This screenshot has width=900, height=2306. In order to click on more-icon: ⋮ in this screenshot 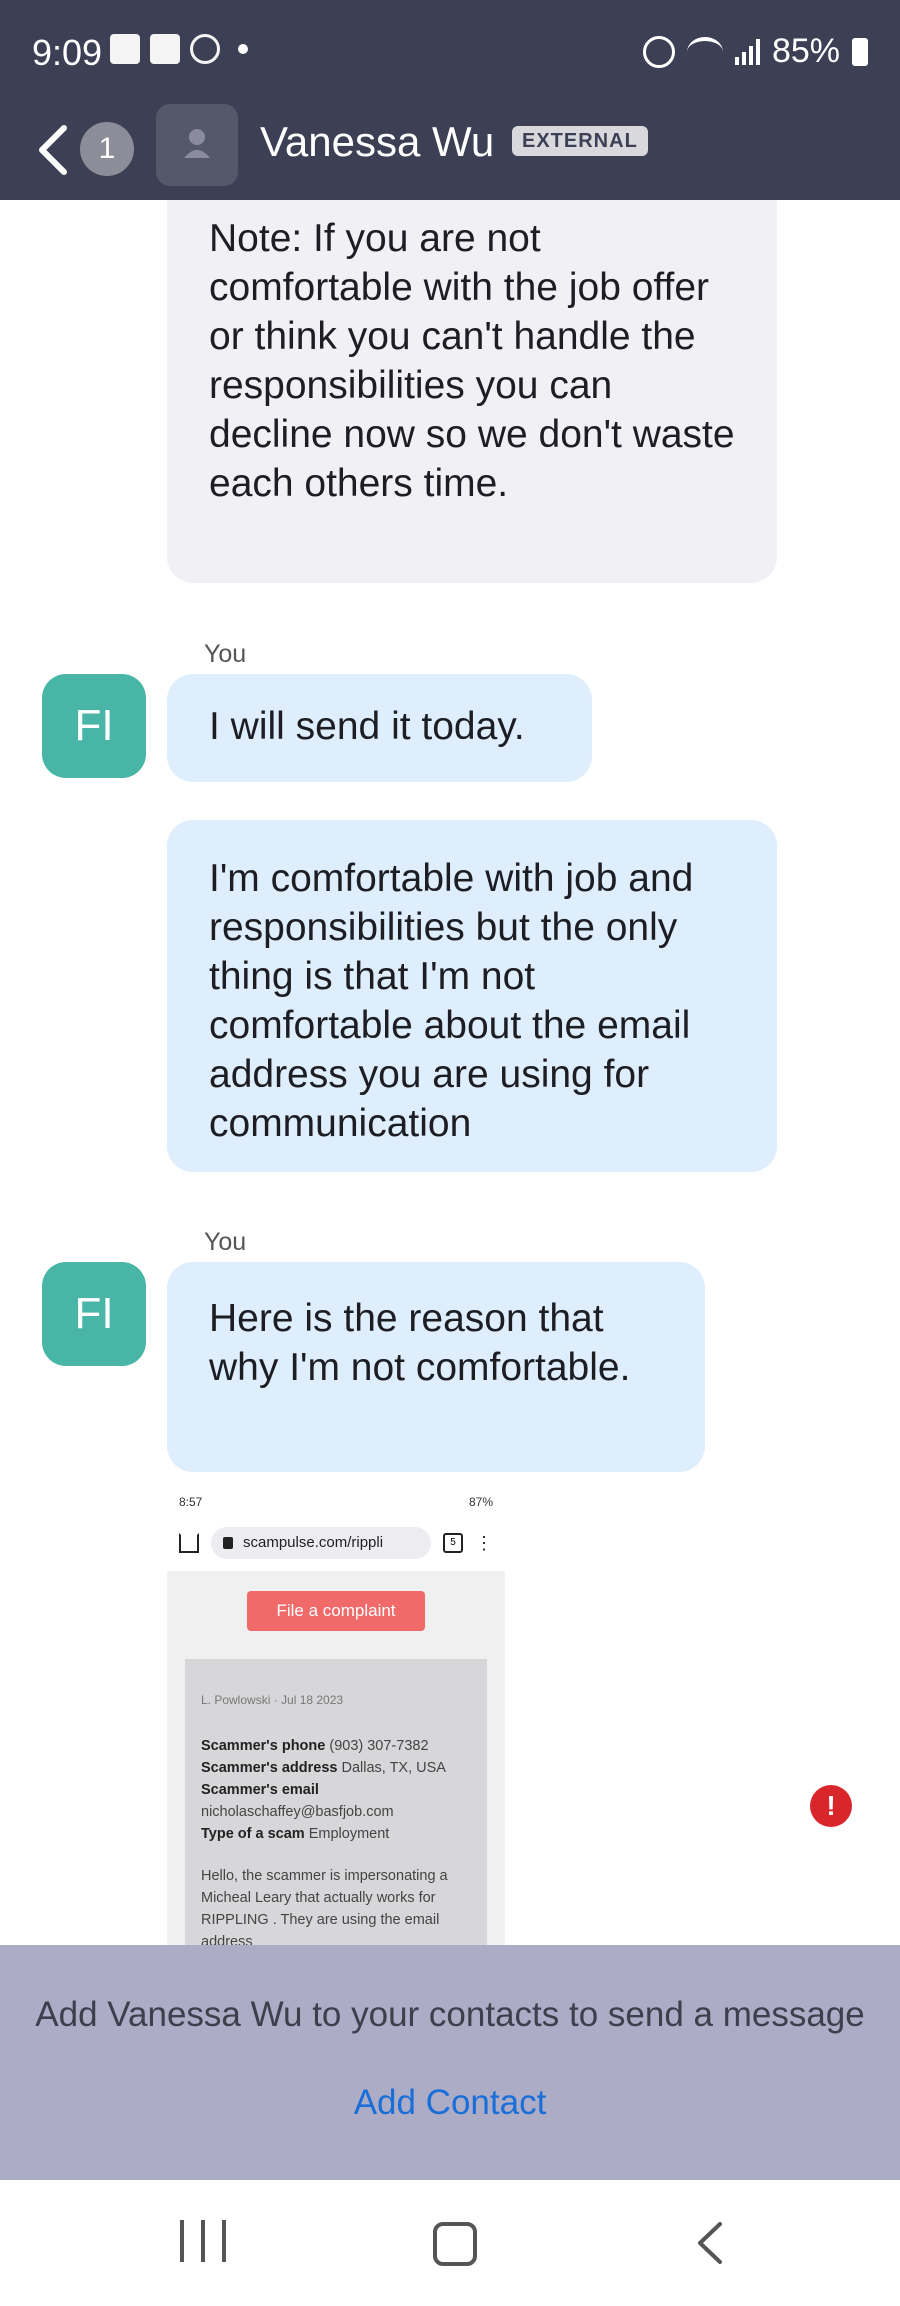, I will do `click(484, 1542)`.